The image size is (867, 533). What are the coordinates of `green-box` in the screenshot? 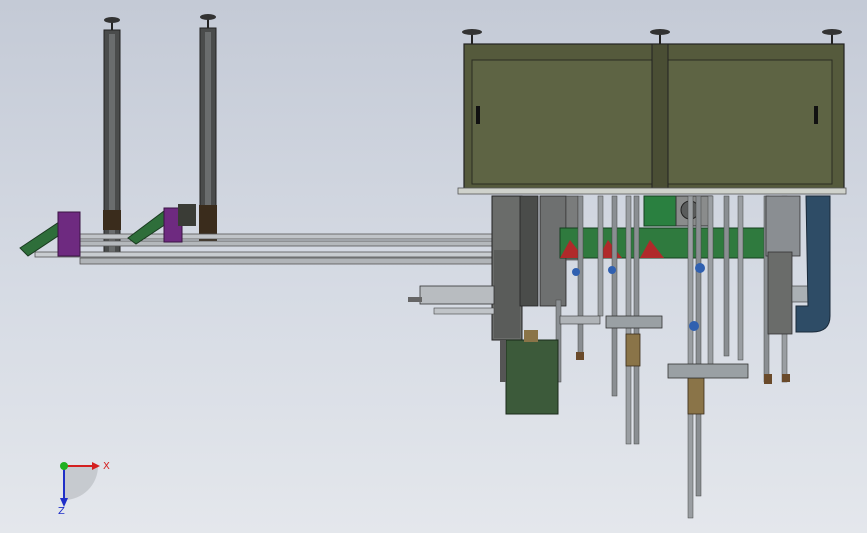 It's located at (529, 372).